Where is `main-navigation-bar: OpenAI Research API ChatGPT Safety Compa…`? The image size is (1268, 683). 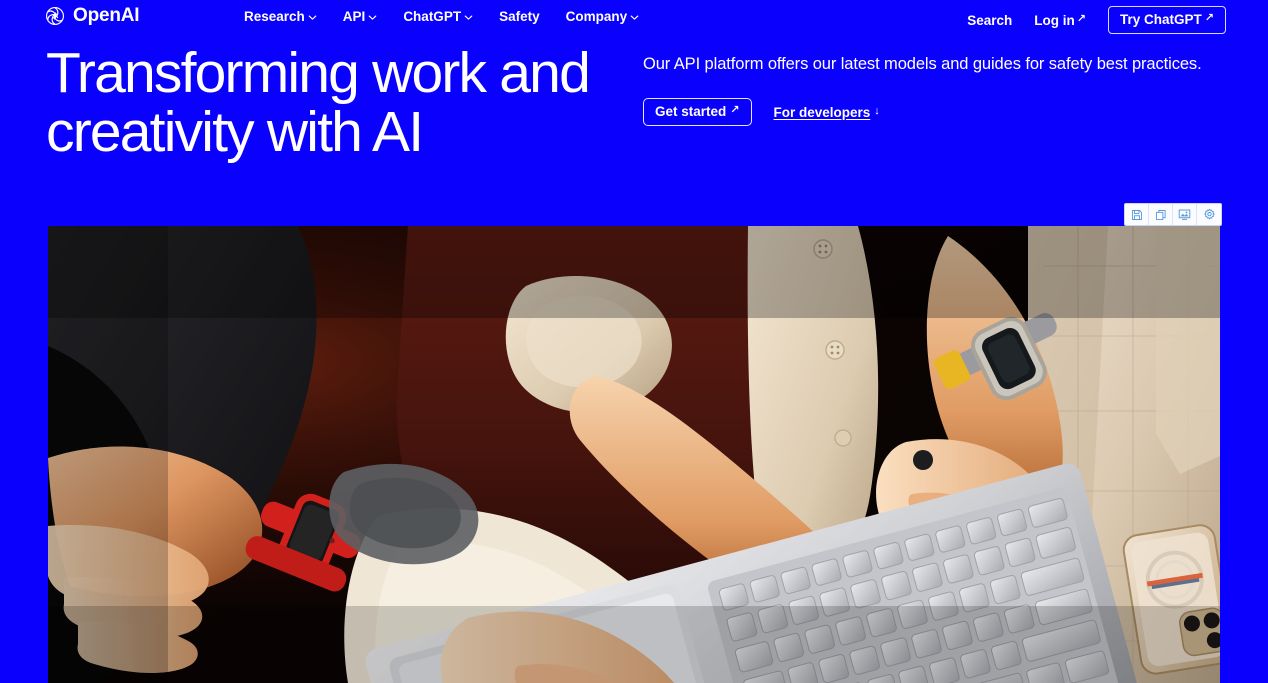
main-navigation-bar: OpenAI Research API ChatGPT Safety Compa… is located at coordinates (634, 17).